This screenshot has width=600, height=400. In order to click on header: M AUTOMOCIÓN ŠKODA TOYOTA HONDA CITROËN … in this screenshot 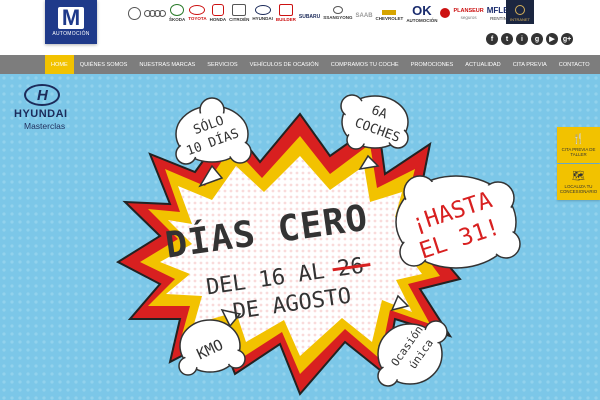, I will do `click(300, 27)`.